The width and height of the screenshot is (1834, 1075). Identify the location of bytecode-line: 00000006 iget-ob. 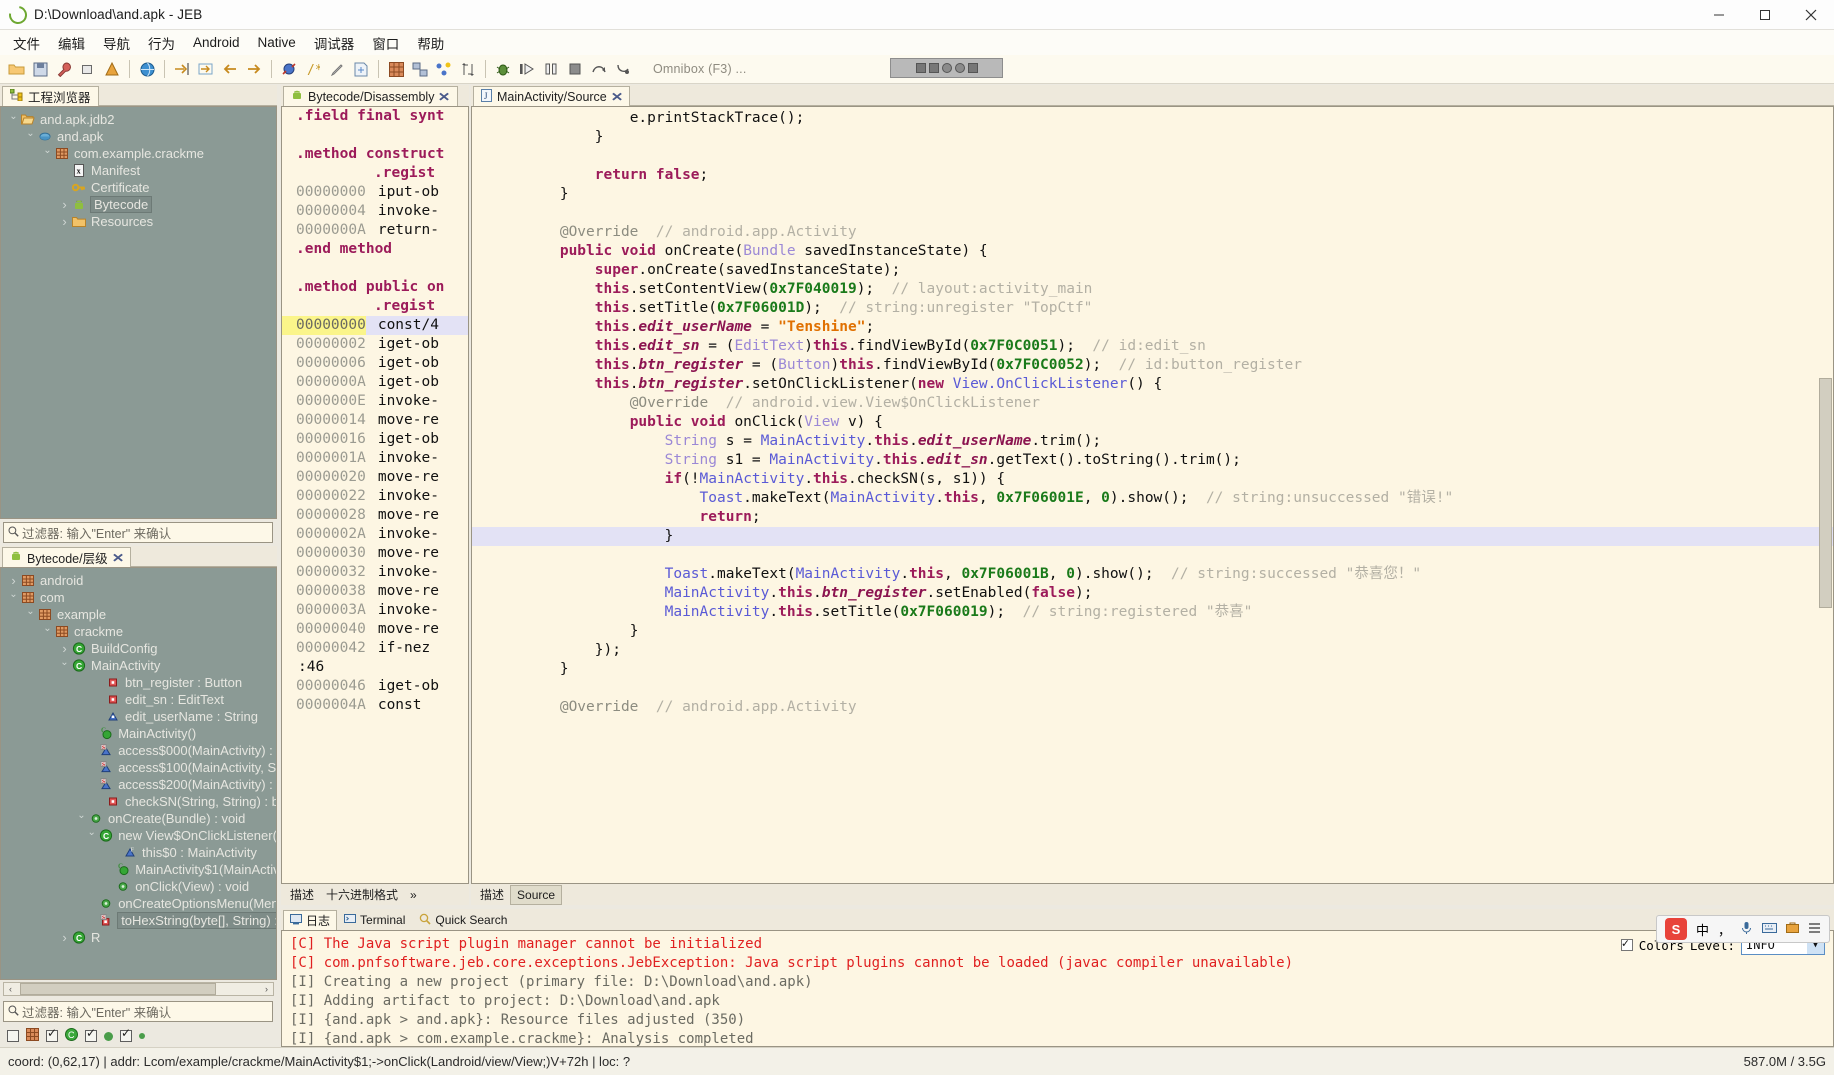
(375, 363).